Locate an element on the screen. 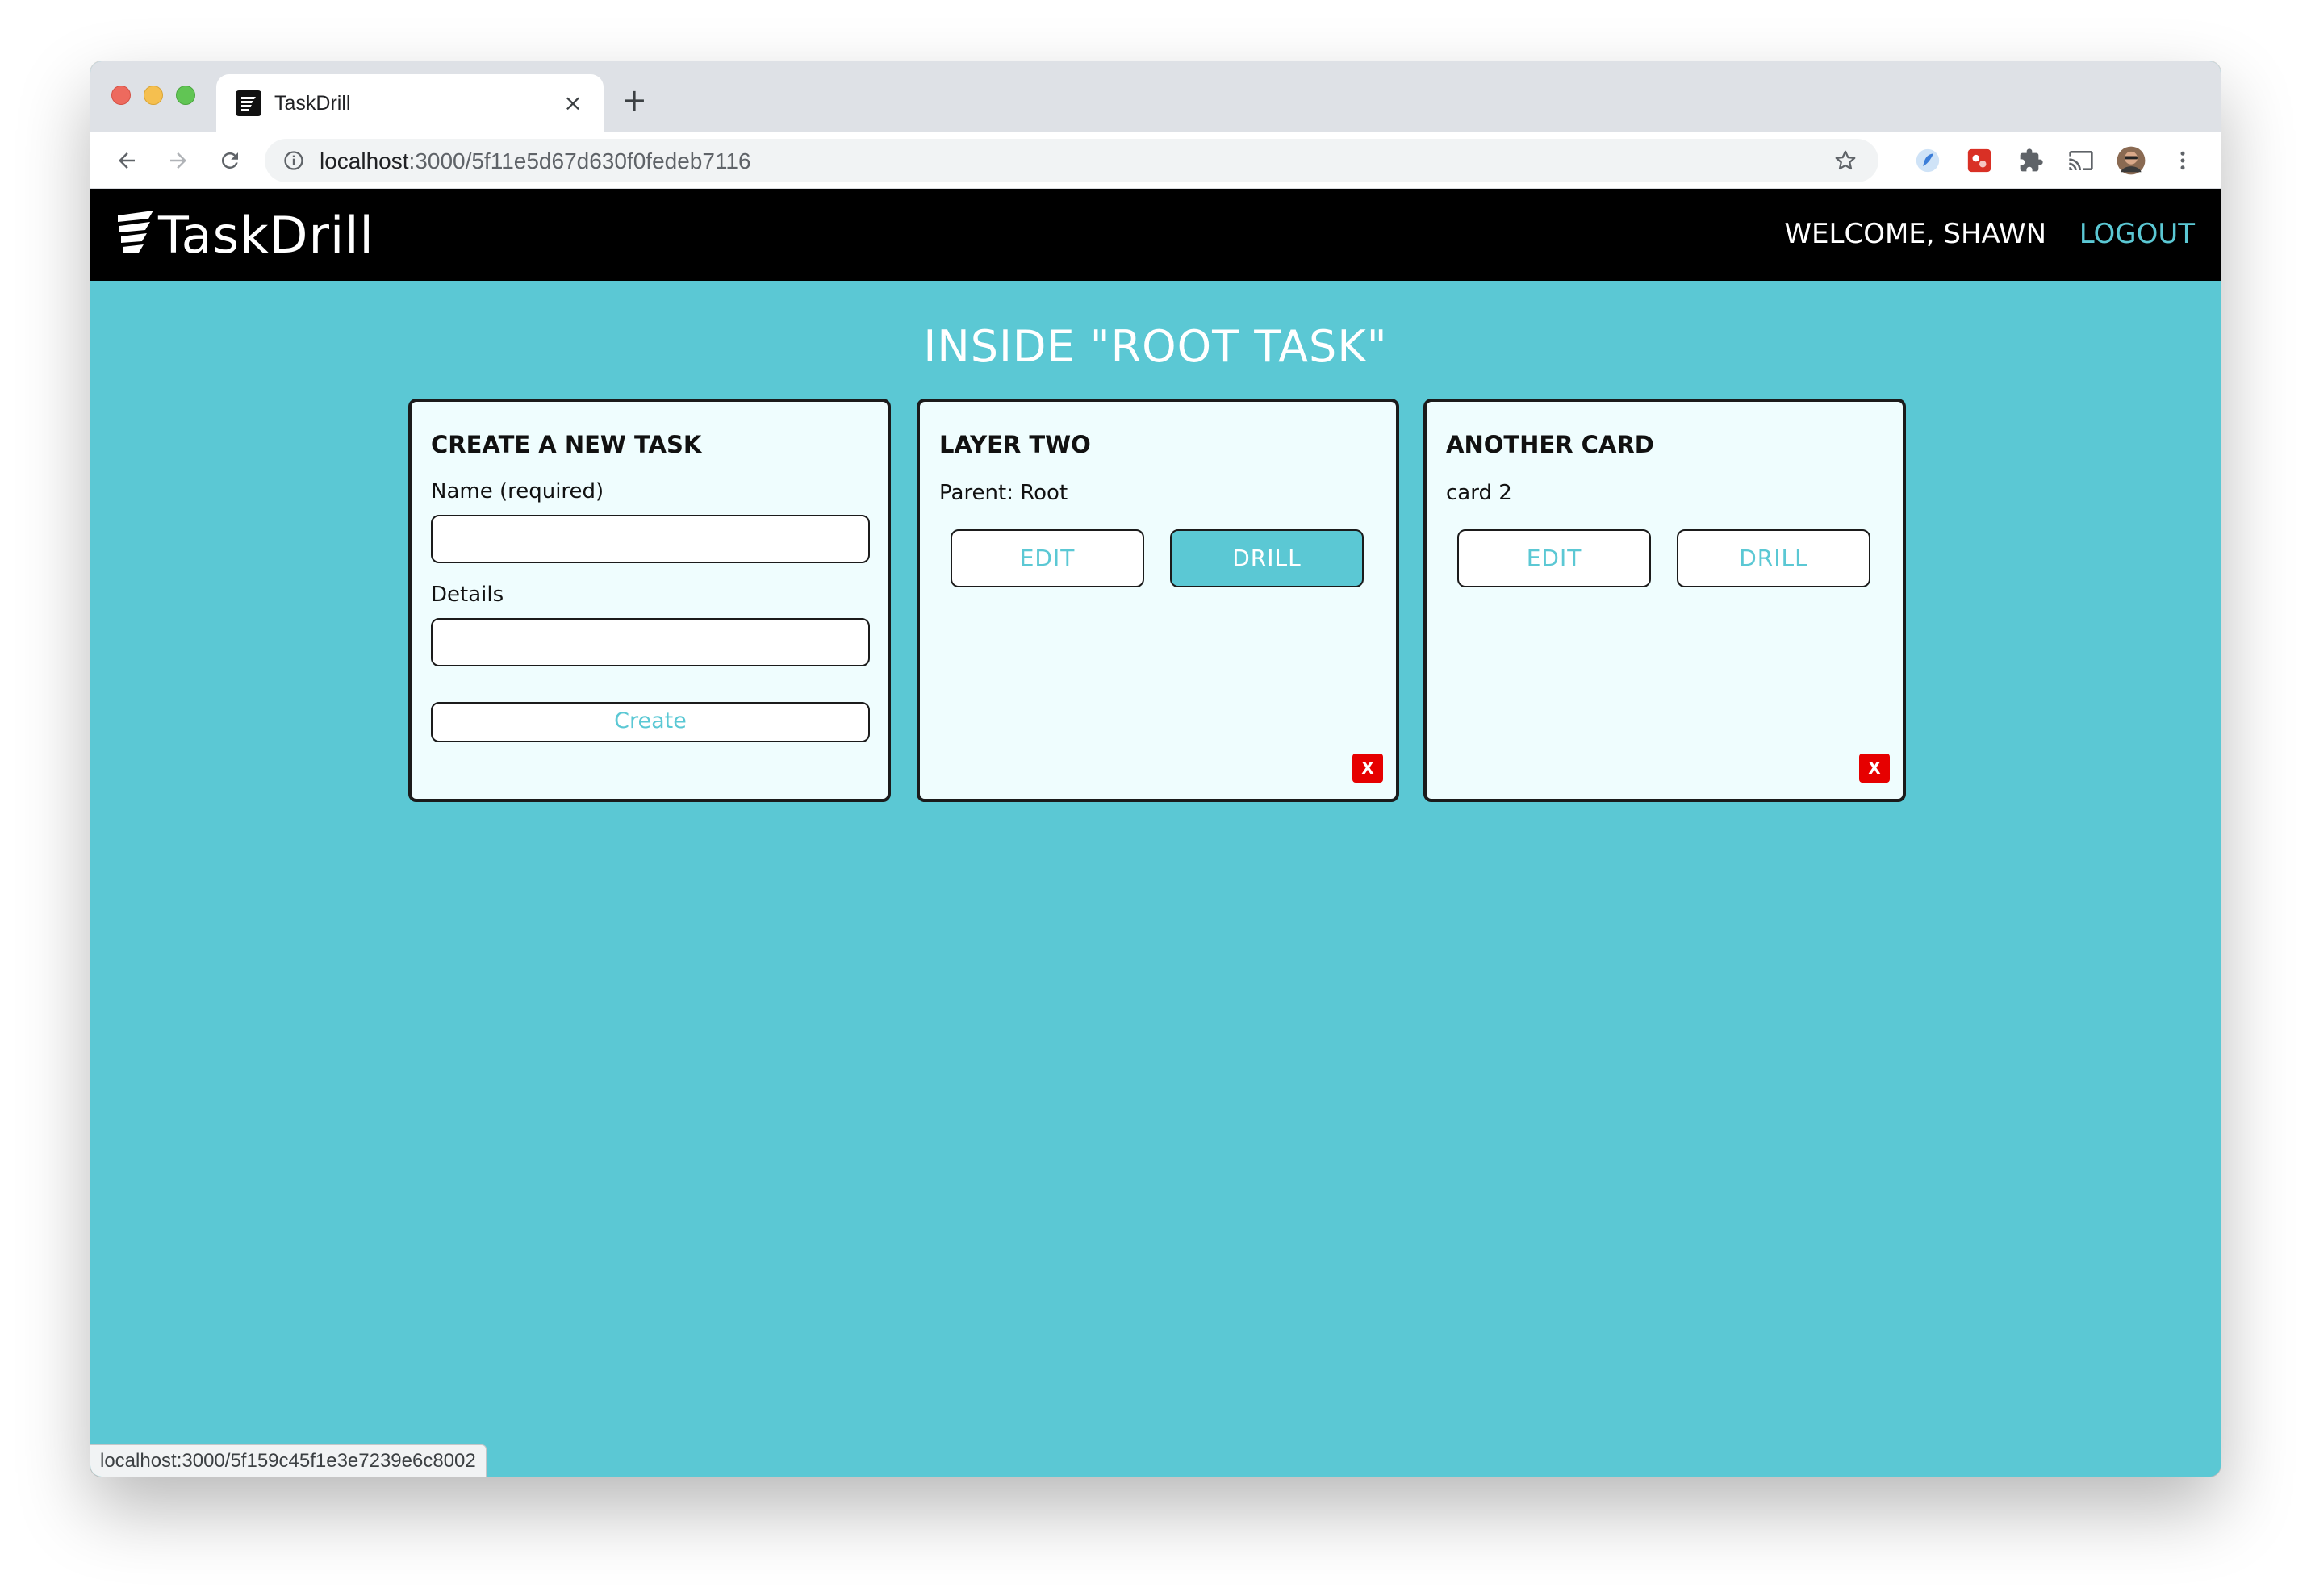 Image resolution: width=2311 pixels, height=1596 pixels. status-bar-url: localhost:3000/5f159c45f1e3e7239e6c8002 is located at coordinates (288, 1460).